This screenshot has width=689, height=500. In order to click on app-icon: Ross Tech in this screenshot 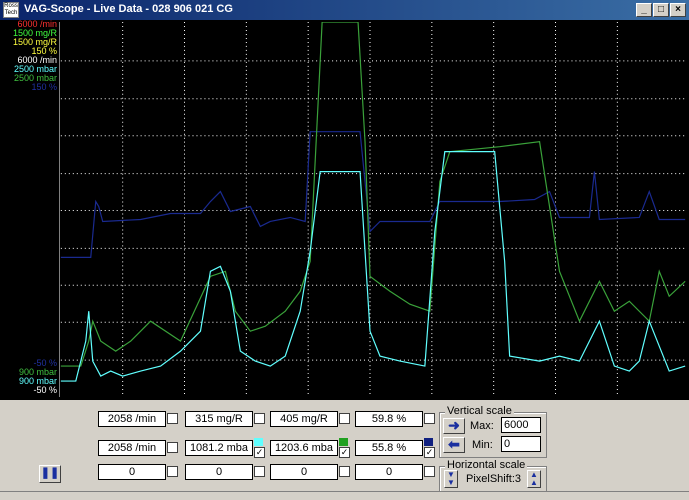, I will do `click(11, 10)`.